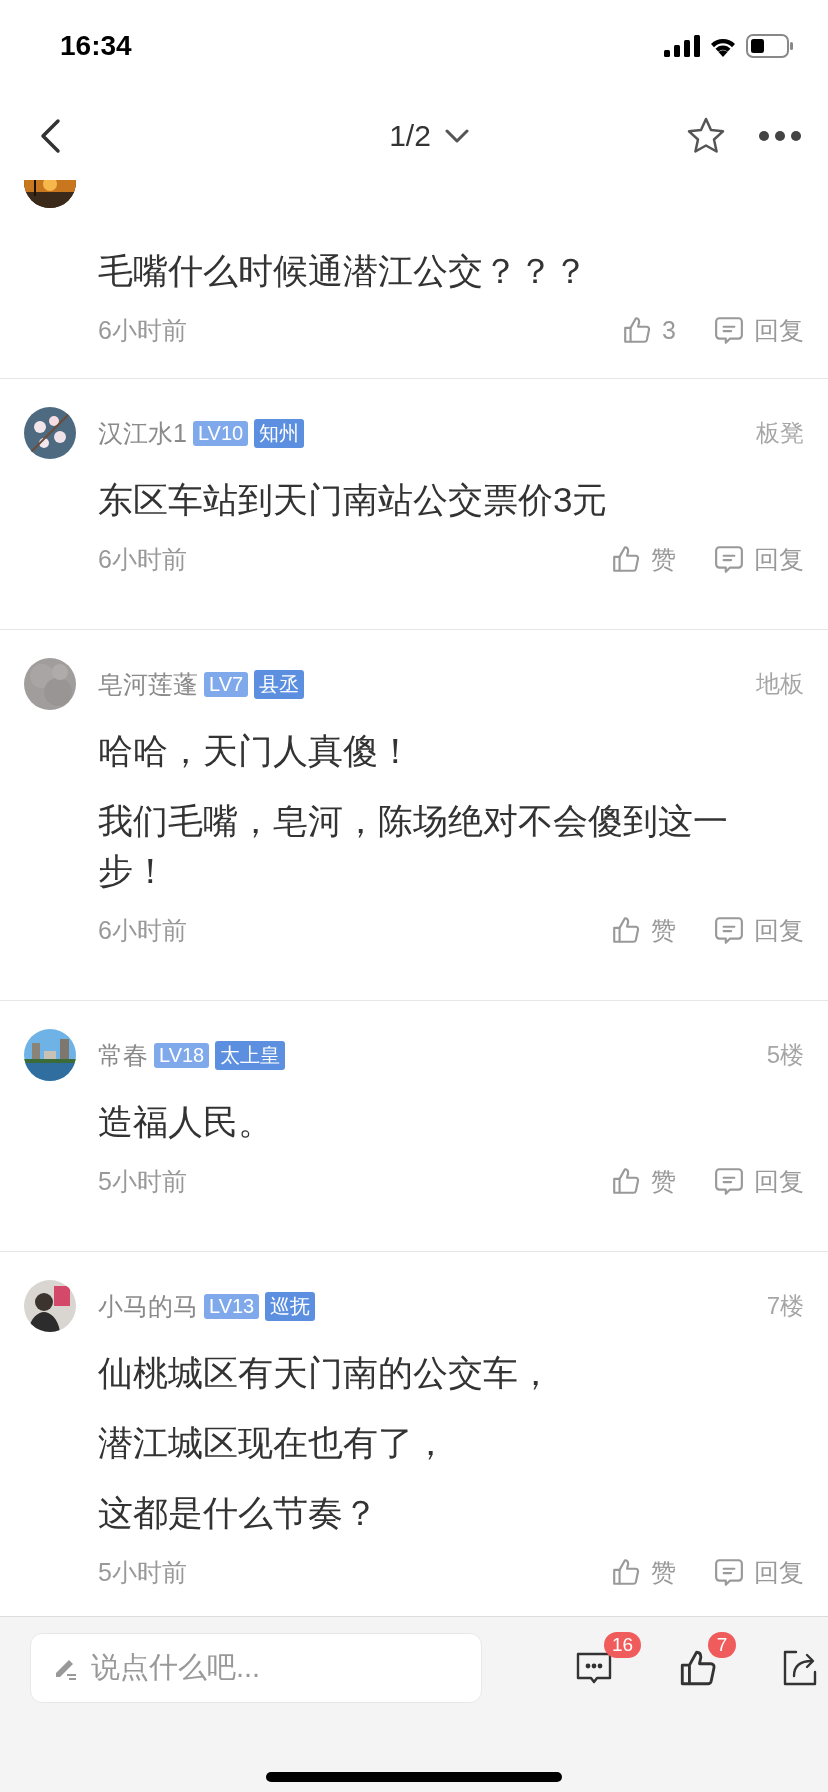  I want to click on signal-icon, so click(682, 46).